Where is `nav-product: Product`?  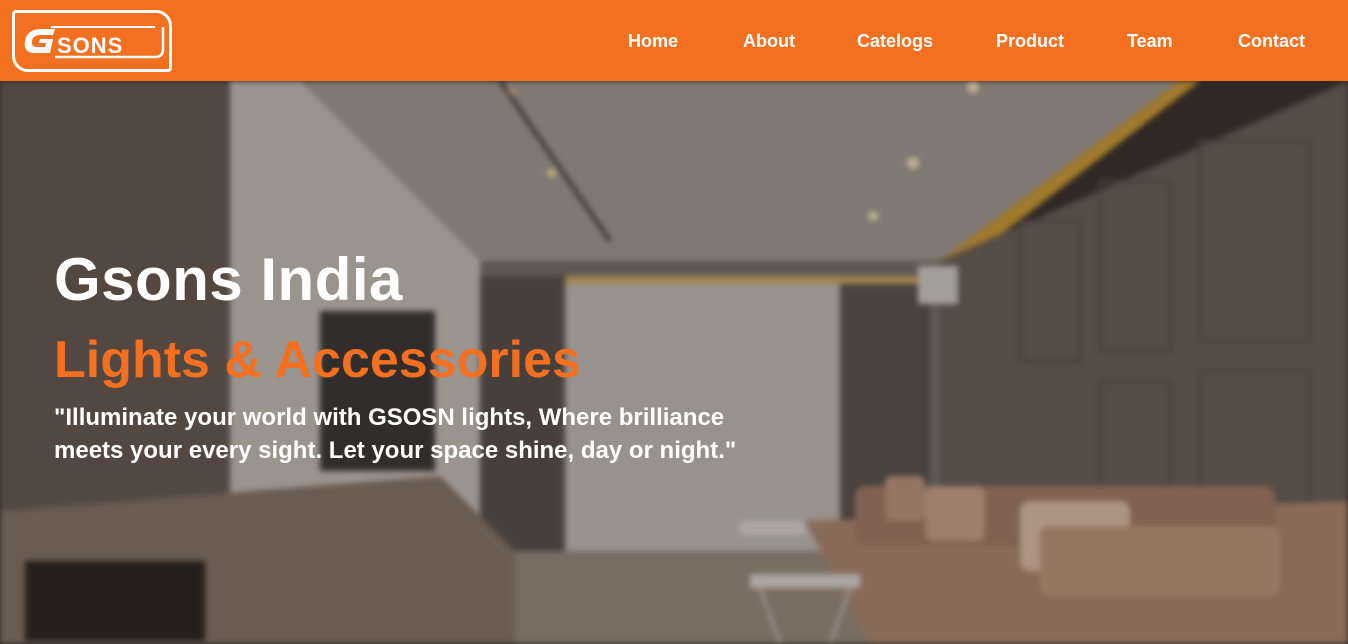
nav-product: Product is located at coordinates (1030, 41).